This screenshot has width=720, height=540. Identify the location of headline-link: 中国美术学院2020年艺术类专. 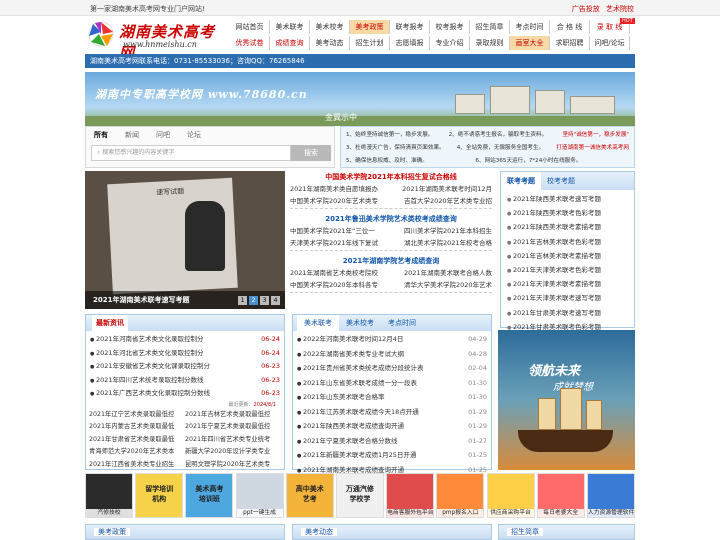
(334, 201).